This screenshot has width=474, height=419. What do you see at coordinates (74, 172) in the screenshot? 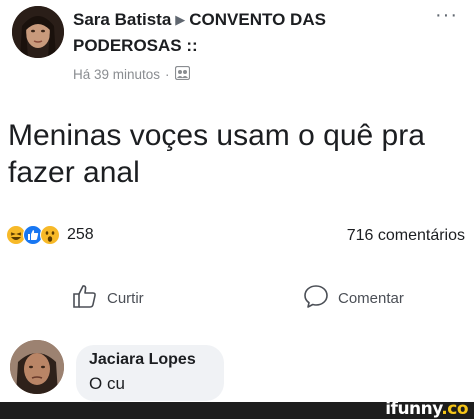
I see `post-text-line: fazer anal` at bounding box center [74, 172].